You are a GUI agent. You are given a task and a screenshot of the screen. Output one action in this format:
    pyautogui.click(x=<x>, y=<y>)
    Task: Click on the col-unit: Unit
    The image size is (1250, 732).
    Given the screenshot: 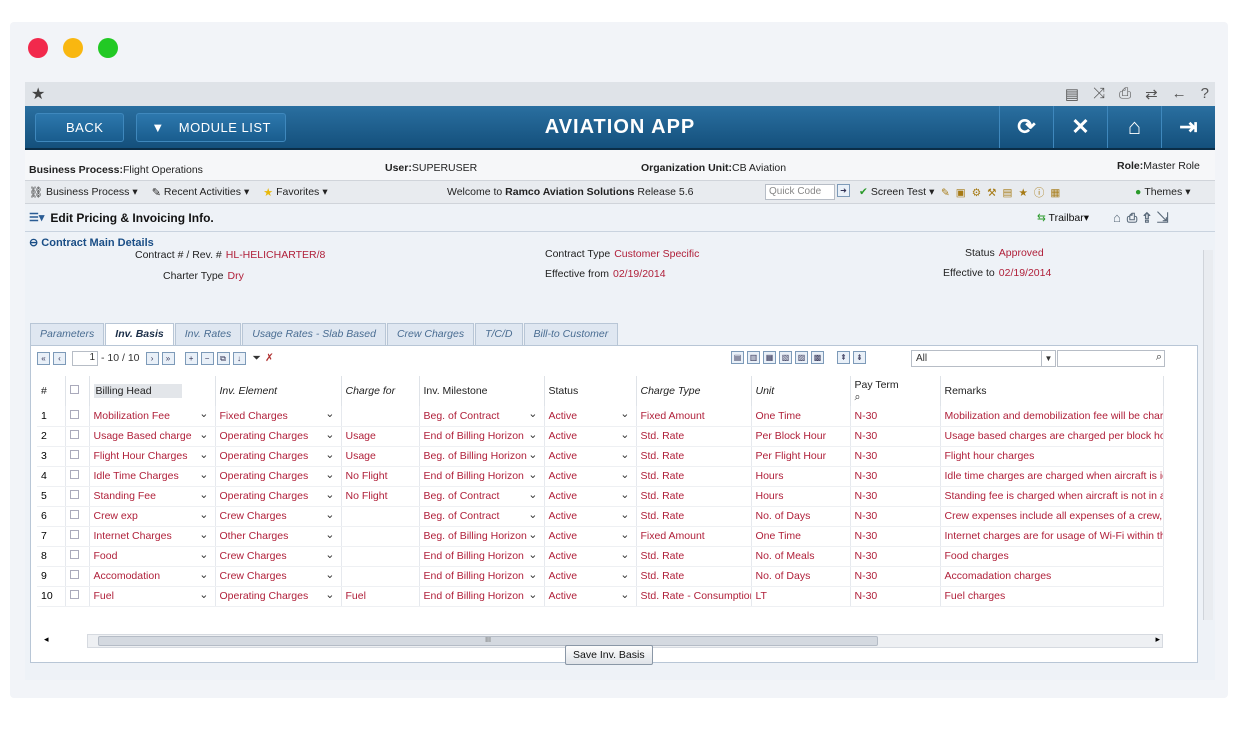 What is the action you would take?
    pyautogui.click(x=801, y=391)
    